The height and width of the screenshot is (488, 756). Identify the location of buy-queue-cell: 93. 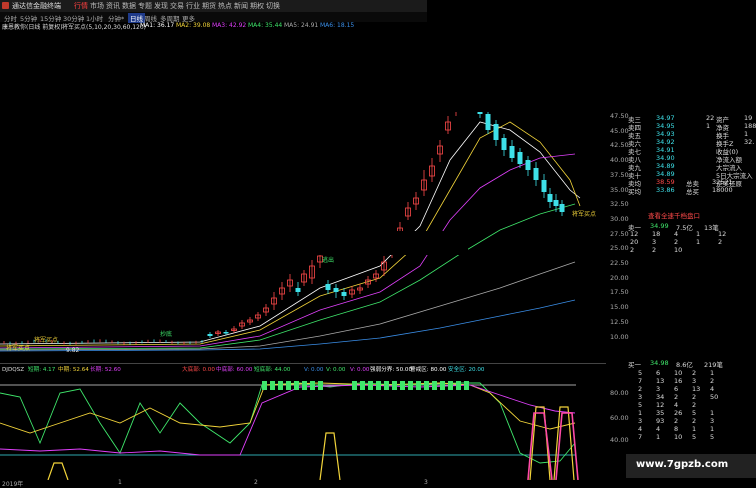
(660, 421).